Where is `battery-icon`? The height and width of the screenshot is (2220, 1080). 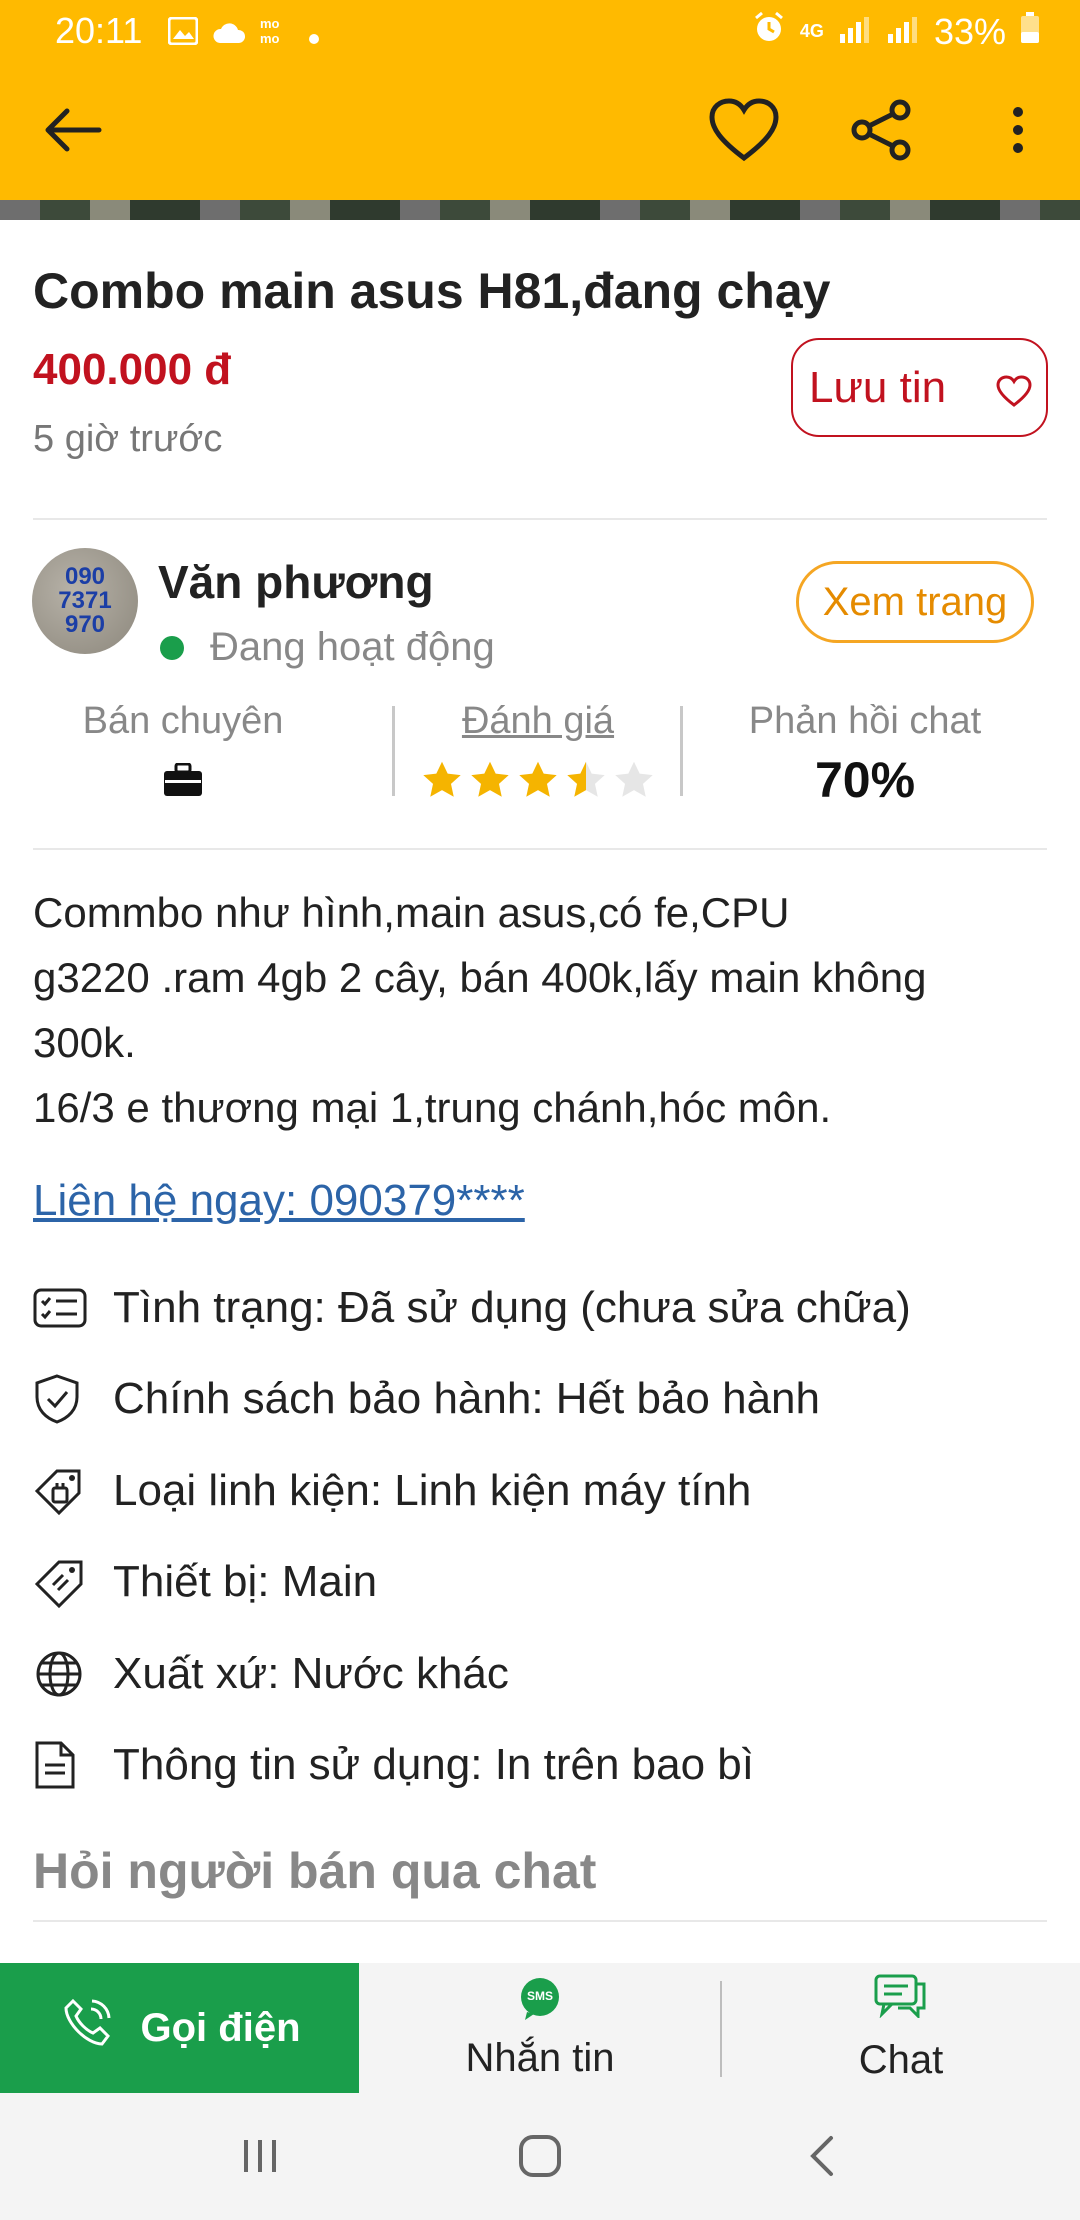
battery-icon is located at coordinates (1030, 32).